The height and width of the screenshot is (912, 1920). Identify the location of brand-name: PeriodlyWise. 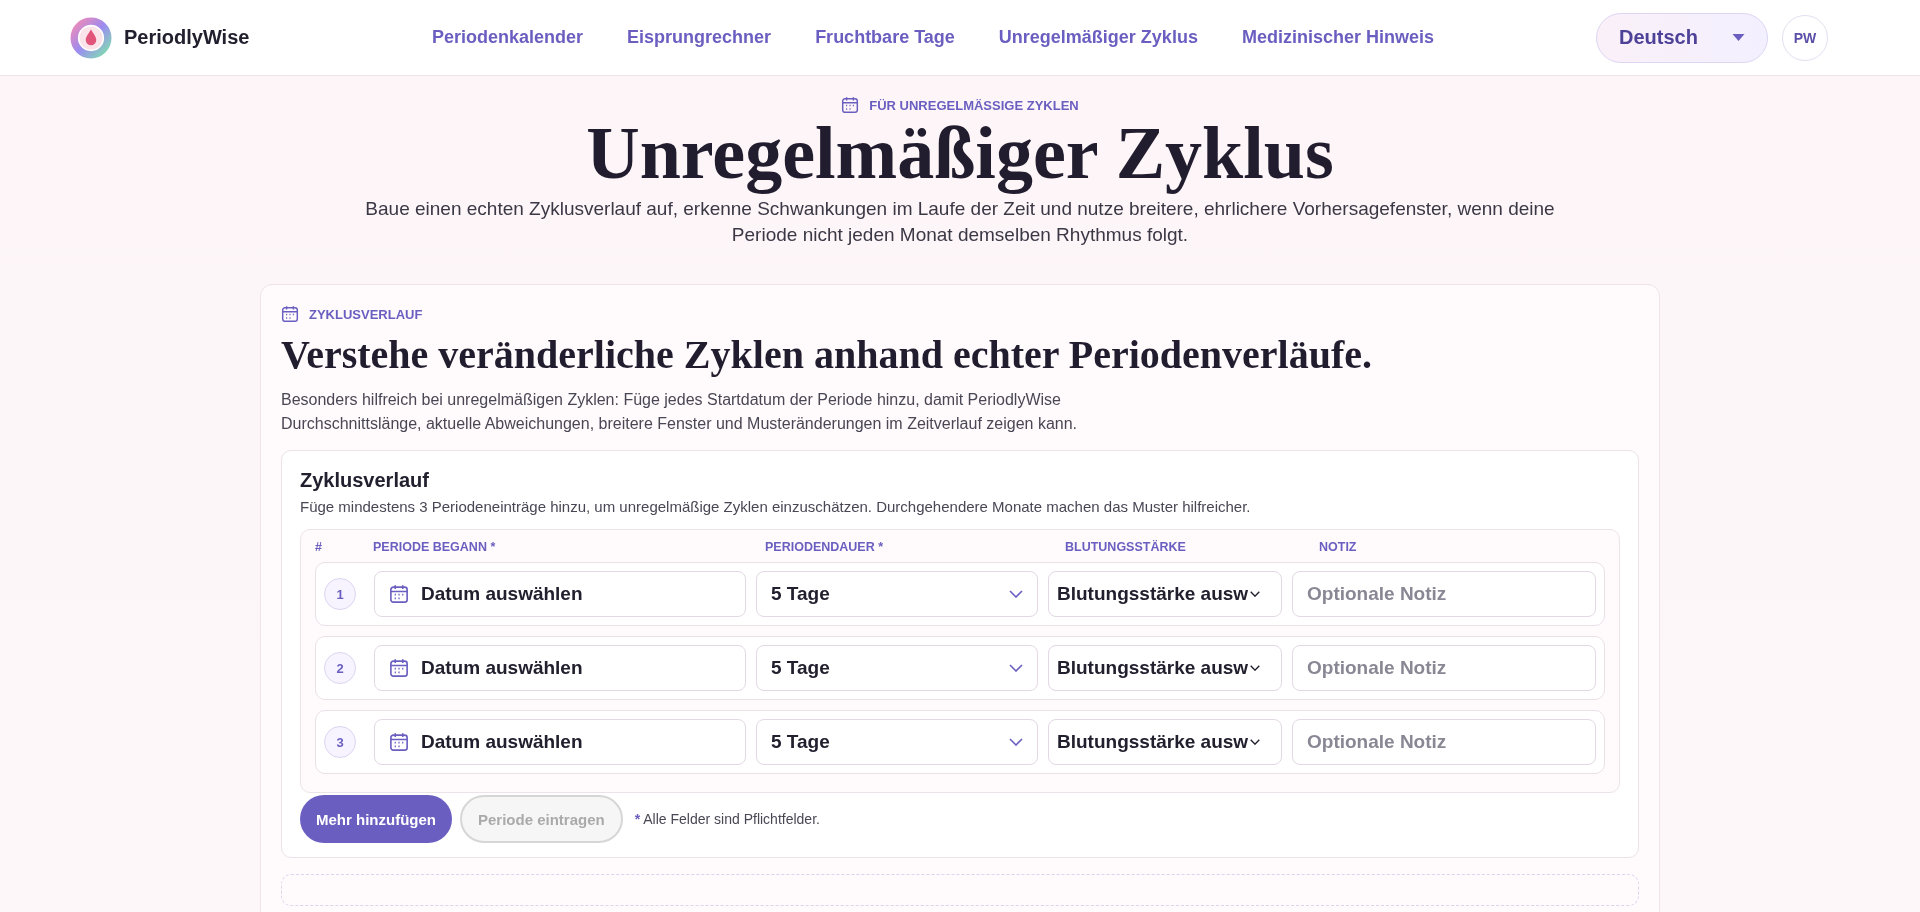
(187, 37).